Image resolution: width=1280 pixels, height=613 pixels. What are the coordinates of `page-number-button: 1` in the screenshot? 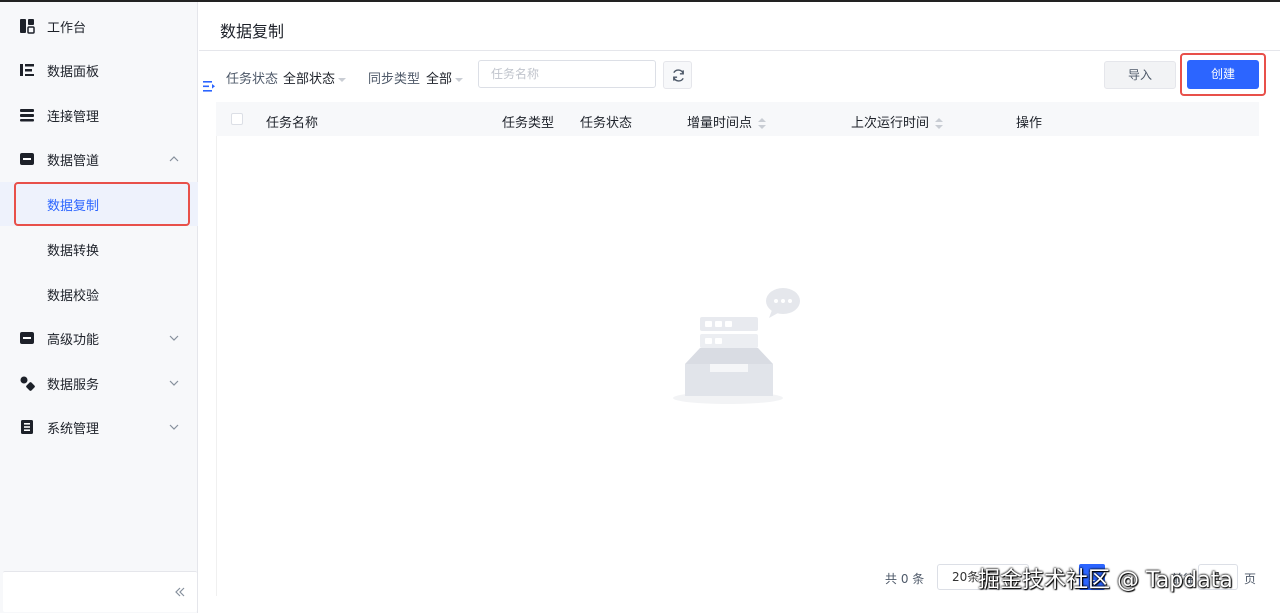 It's located at (1092, 577).